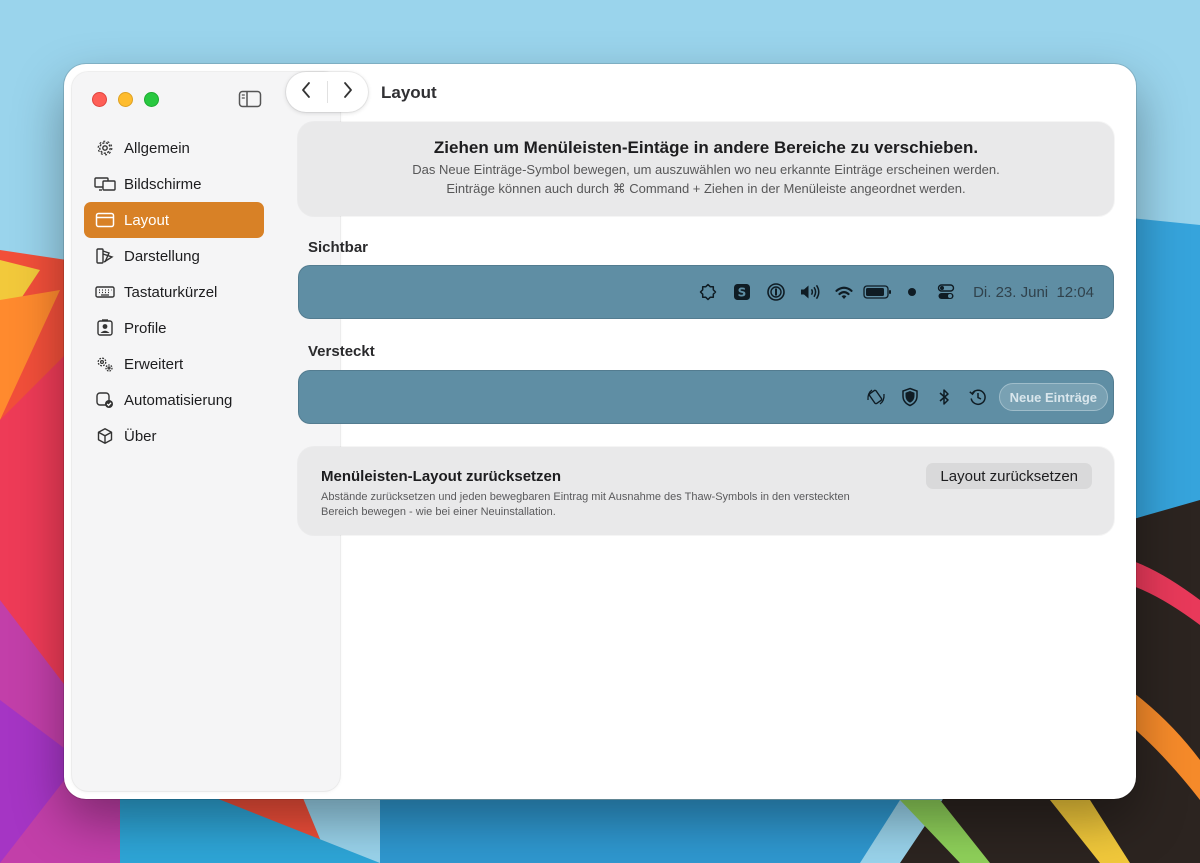 The height and width of the screenshot is (863, 1200). Describe the element at coordinates (946, 292) in the screenshot. I see `control-center-icon` at that location.